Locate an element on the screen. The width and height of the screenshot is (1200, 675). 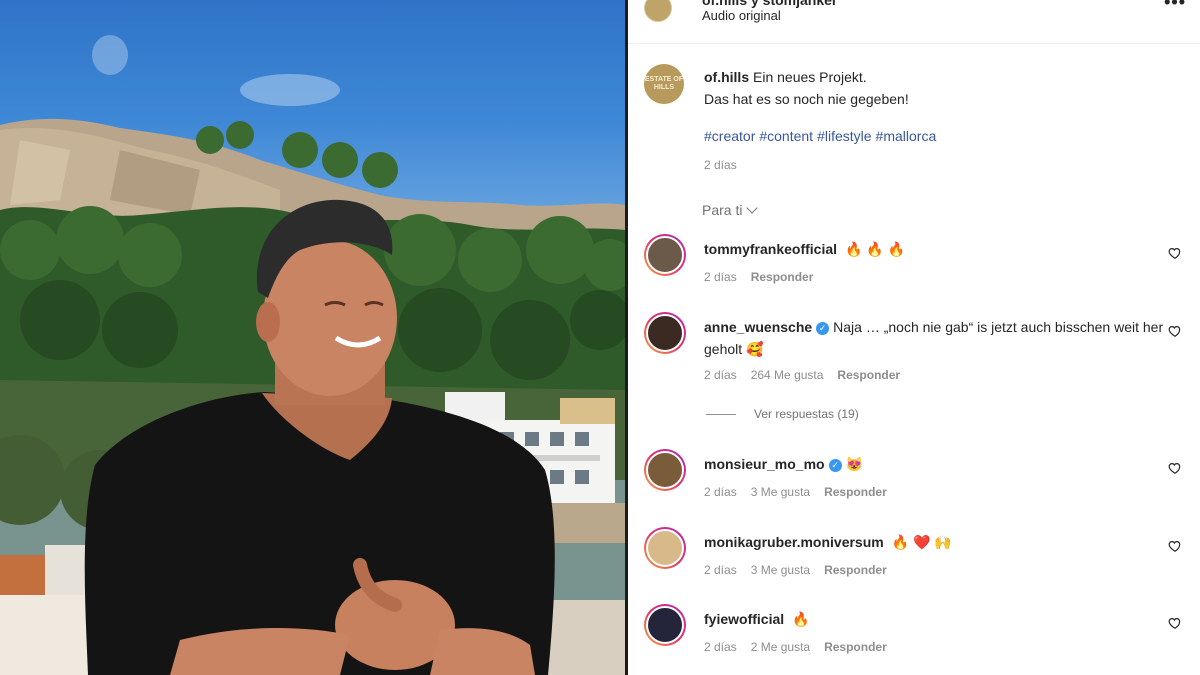
post-author-names: of.hills y stomjanker is located at coordinates (769, 4).